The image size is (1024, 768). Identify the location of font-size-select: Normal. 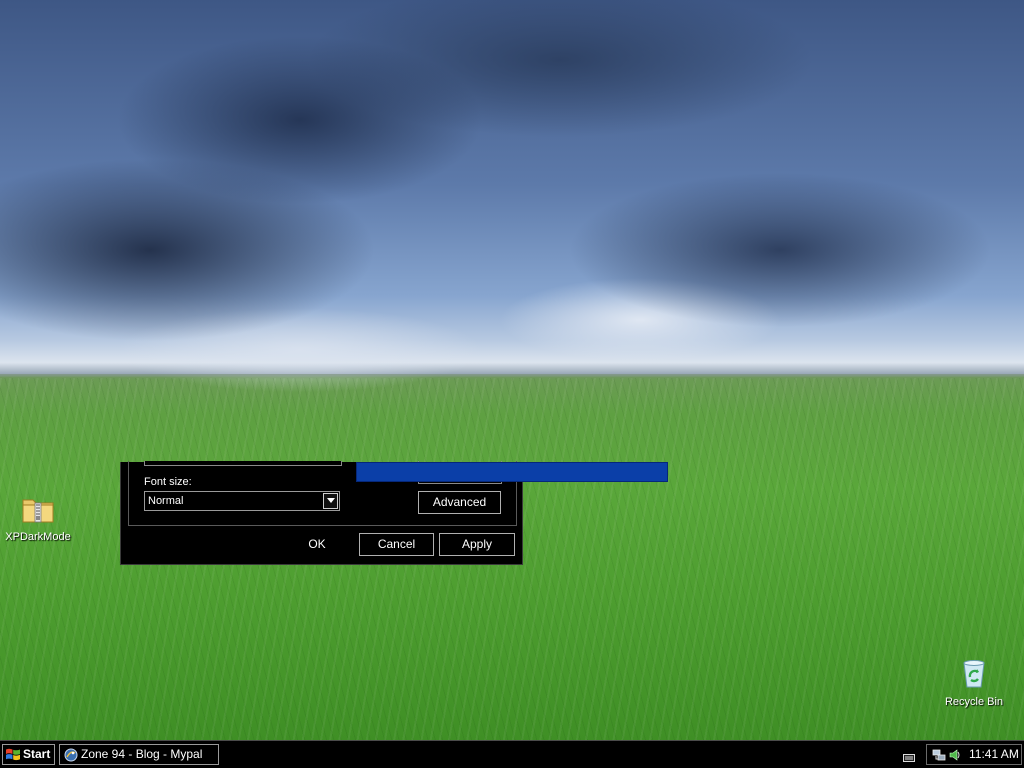
(242, 501).